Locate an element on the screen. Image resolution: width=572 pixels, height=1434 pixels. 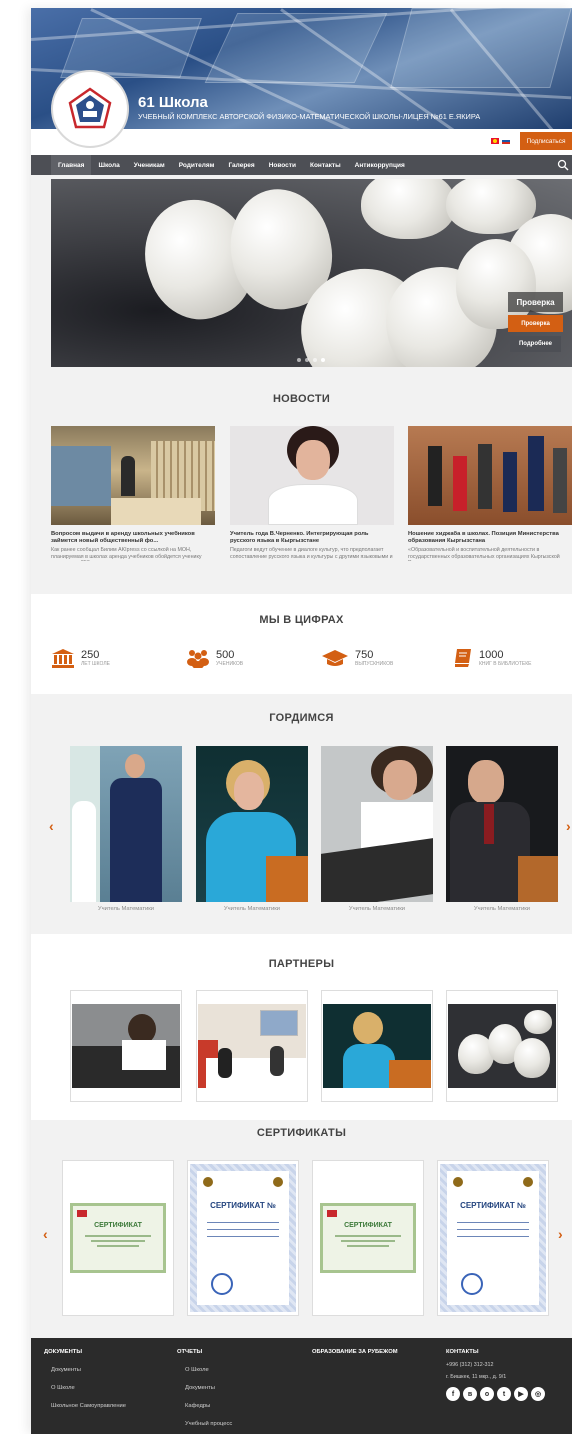
footer-link: Школьное Самоуправление is located at coordinates (88, 1406).